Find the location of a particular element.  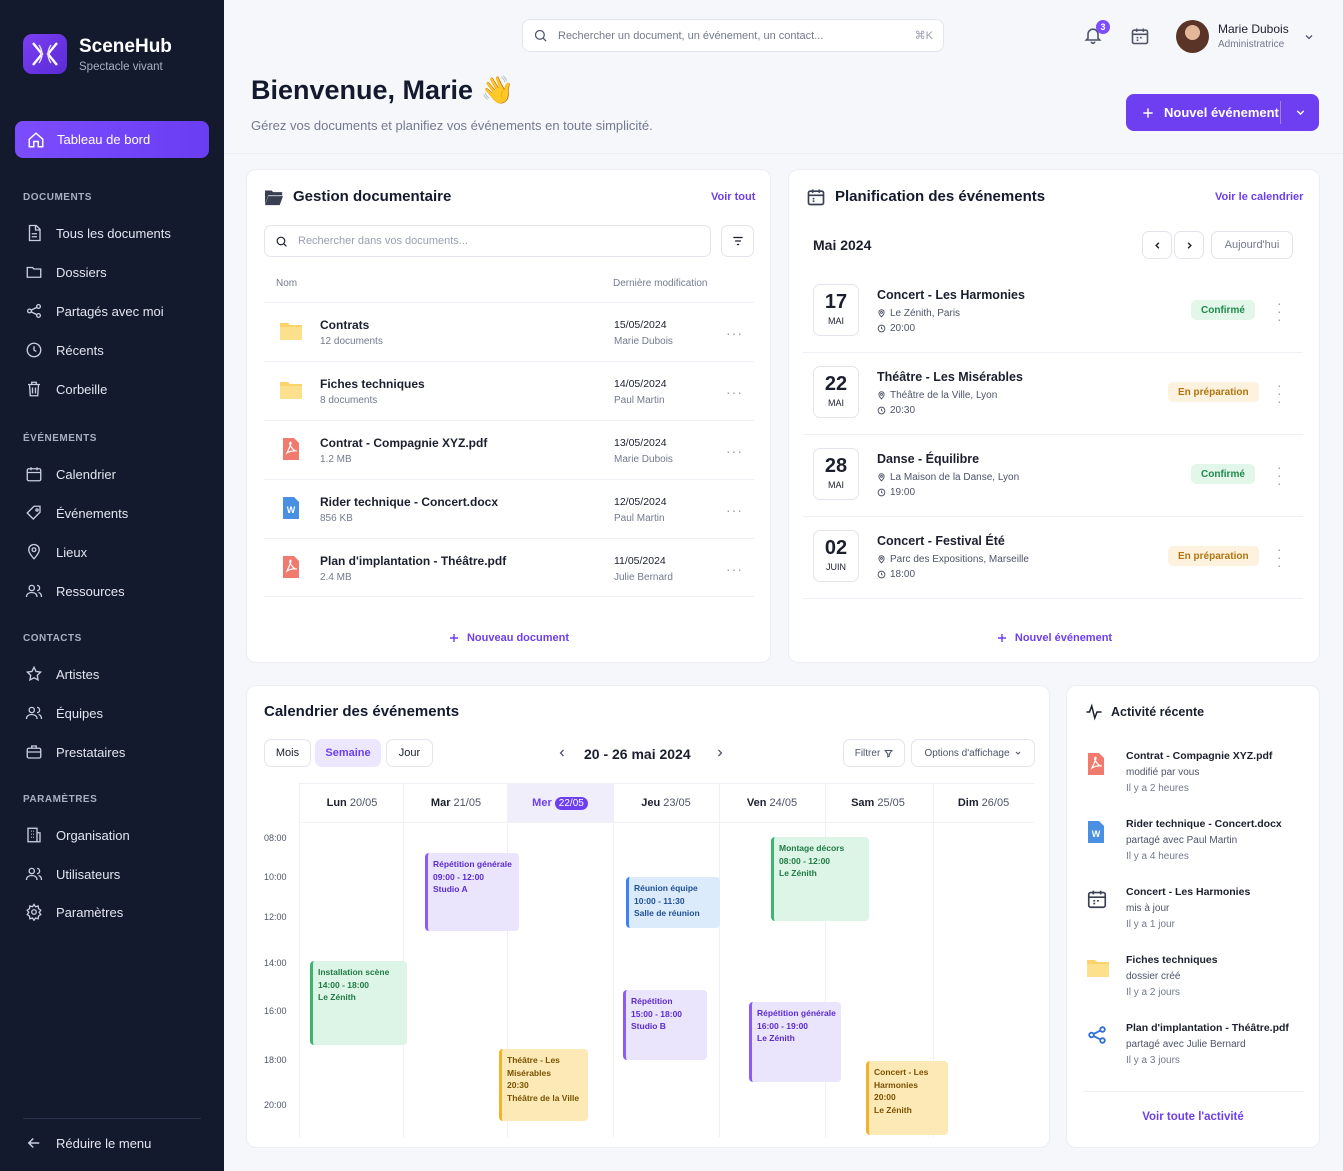

column-header-name: Nom is located at coordinates (286, 283).